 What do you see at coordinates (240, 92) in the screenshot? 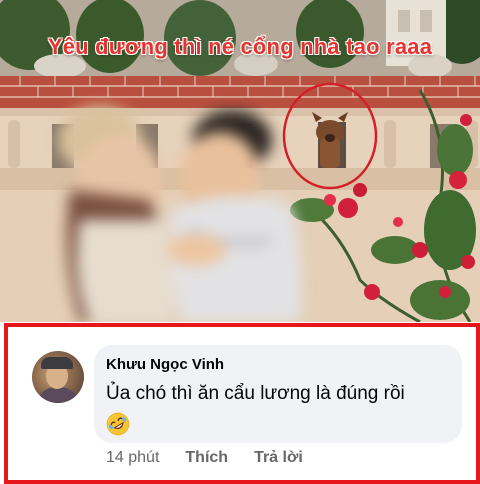
I see `brick-rail` at bounding box center [240, 92].